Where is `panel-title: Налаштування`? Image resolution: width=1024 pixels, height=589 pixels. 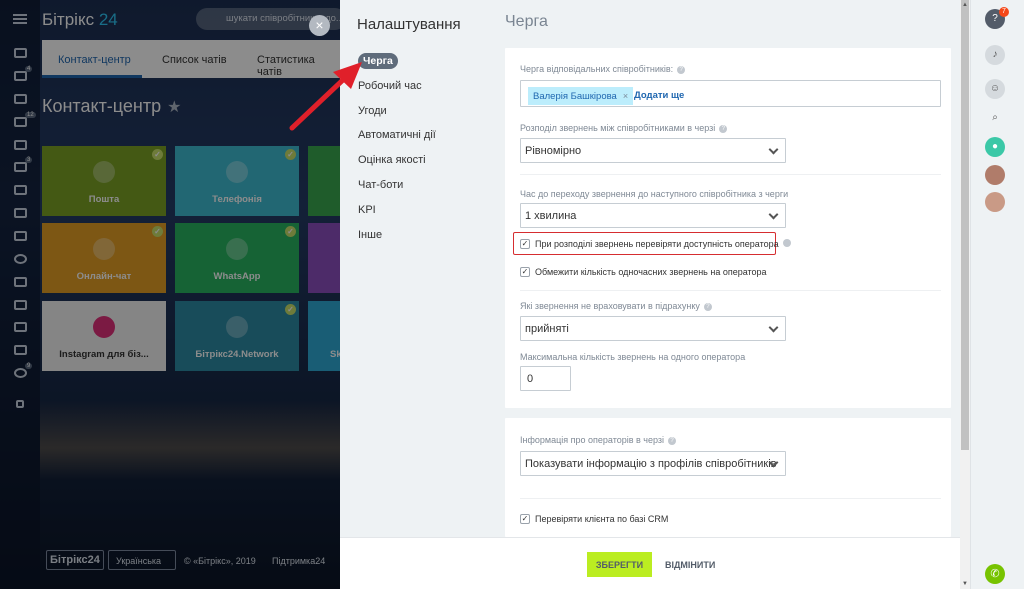 panel-title: Налаштування is located at coordinates (409, 24).